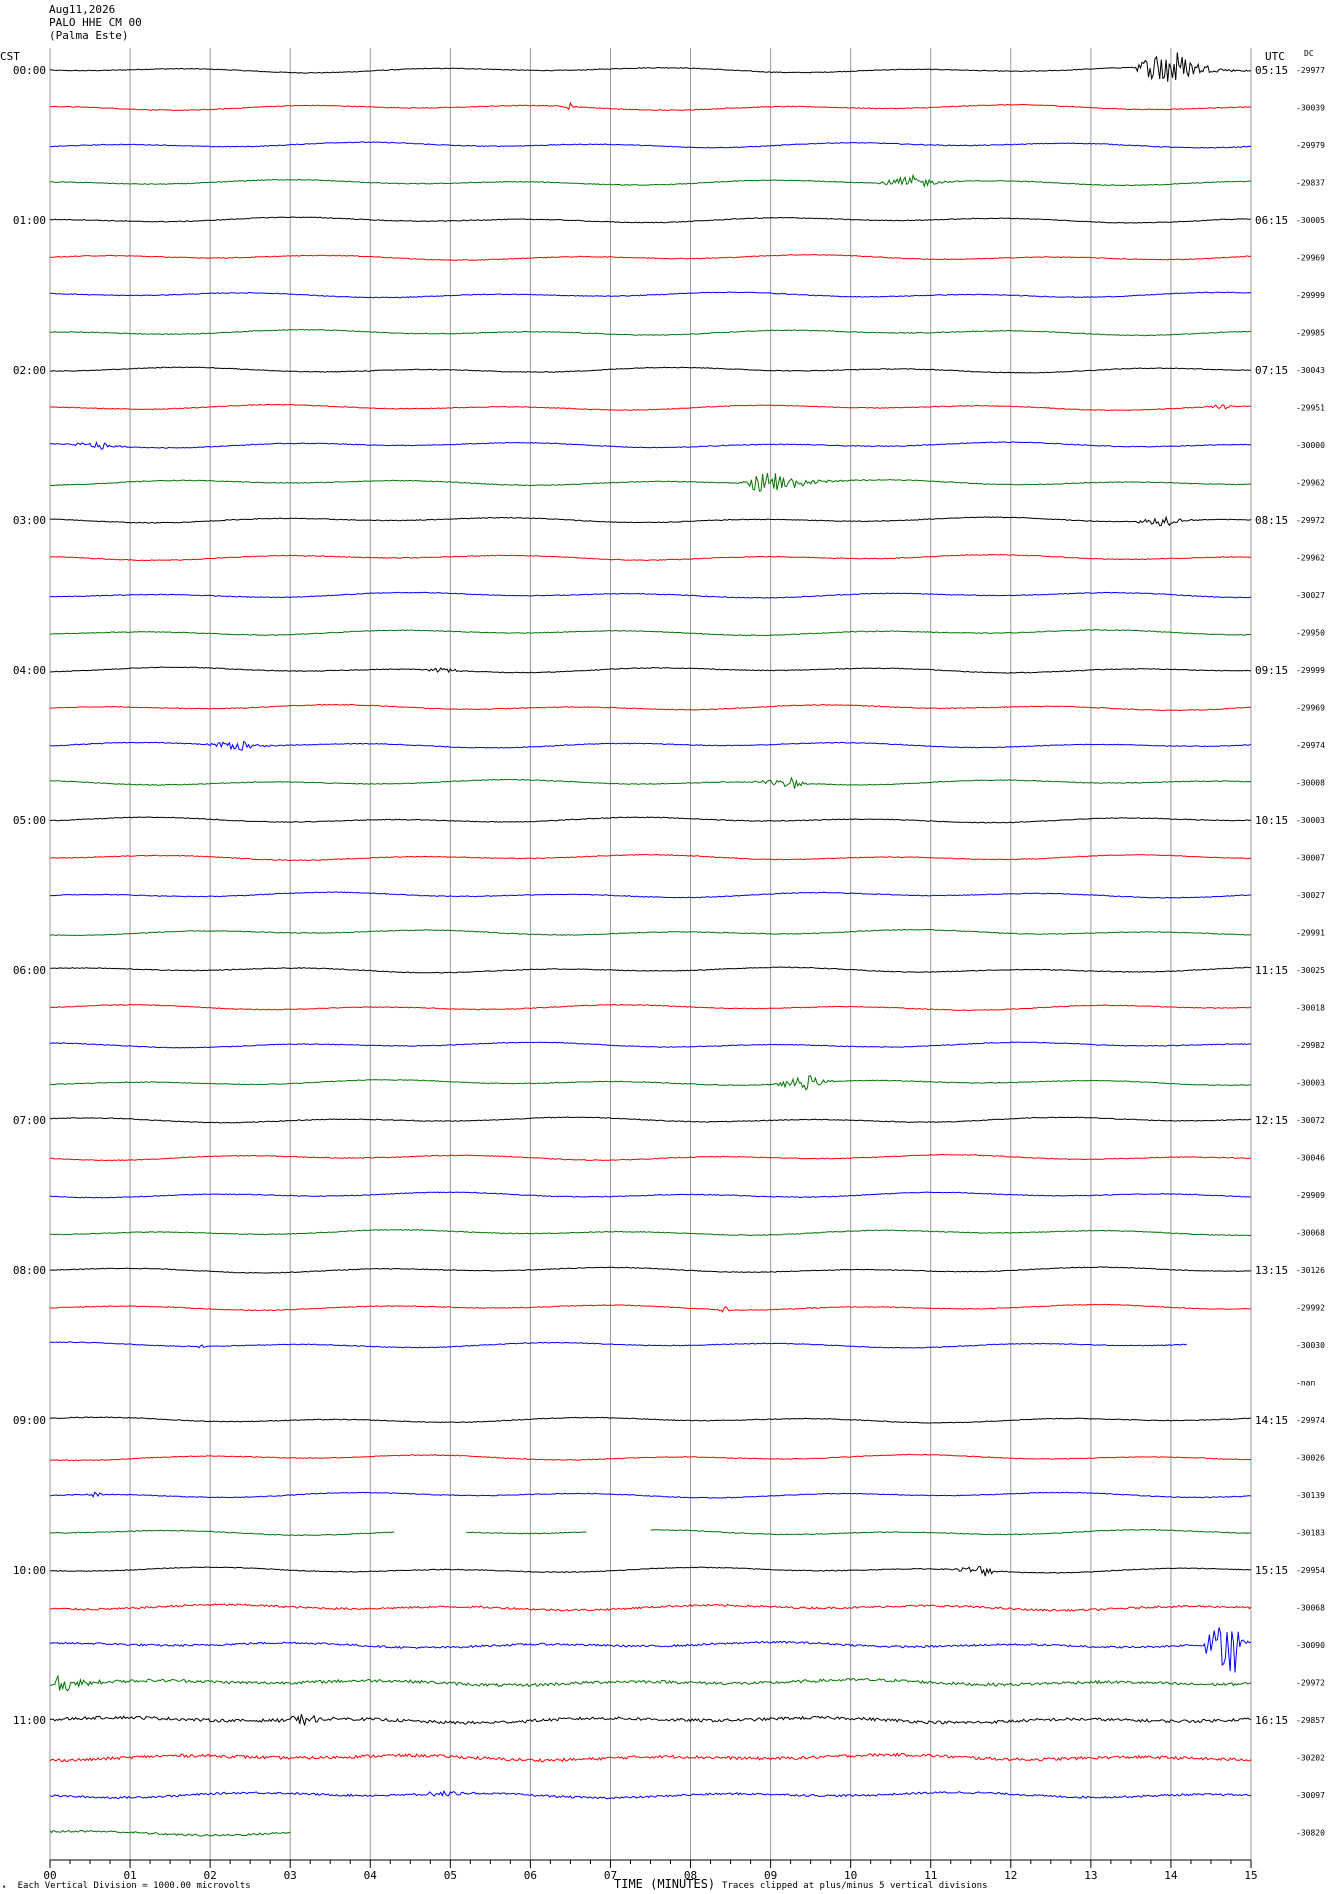 This screenshot has height=1894, width=1330. What do you see at coordinates (1271, 220) in the screenshot?
I see `utc-hour-label: 06:15` at bounding box center [1271, 220].